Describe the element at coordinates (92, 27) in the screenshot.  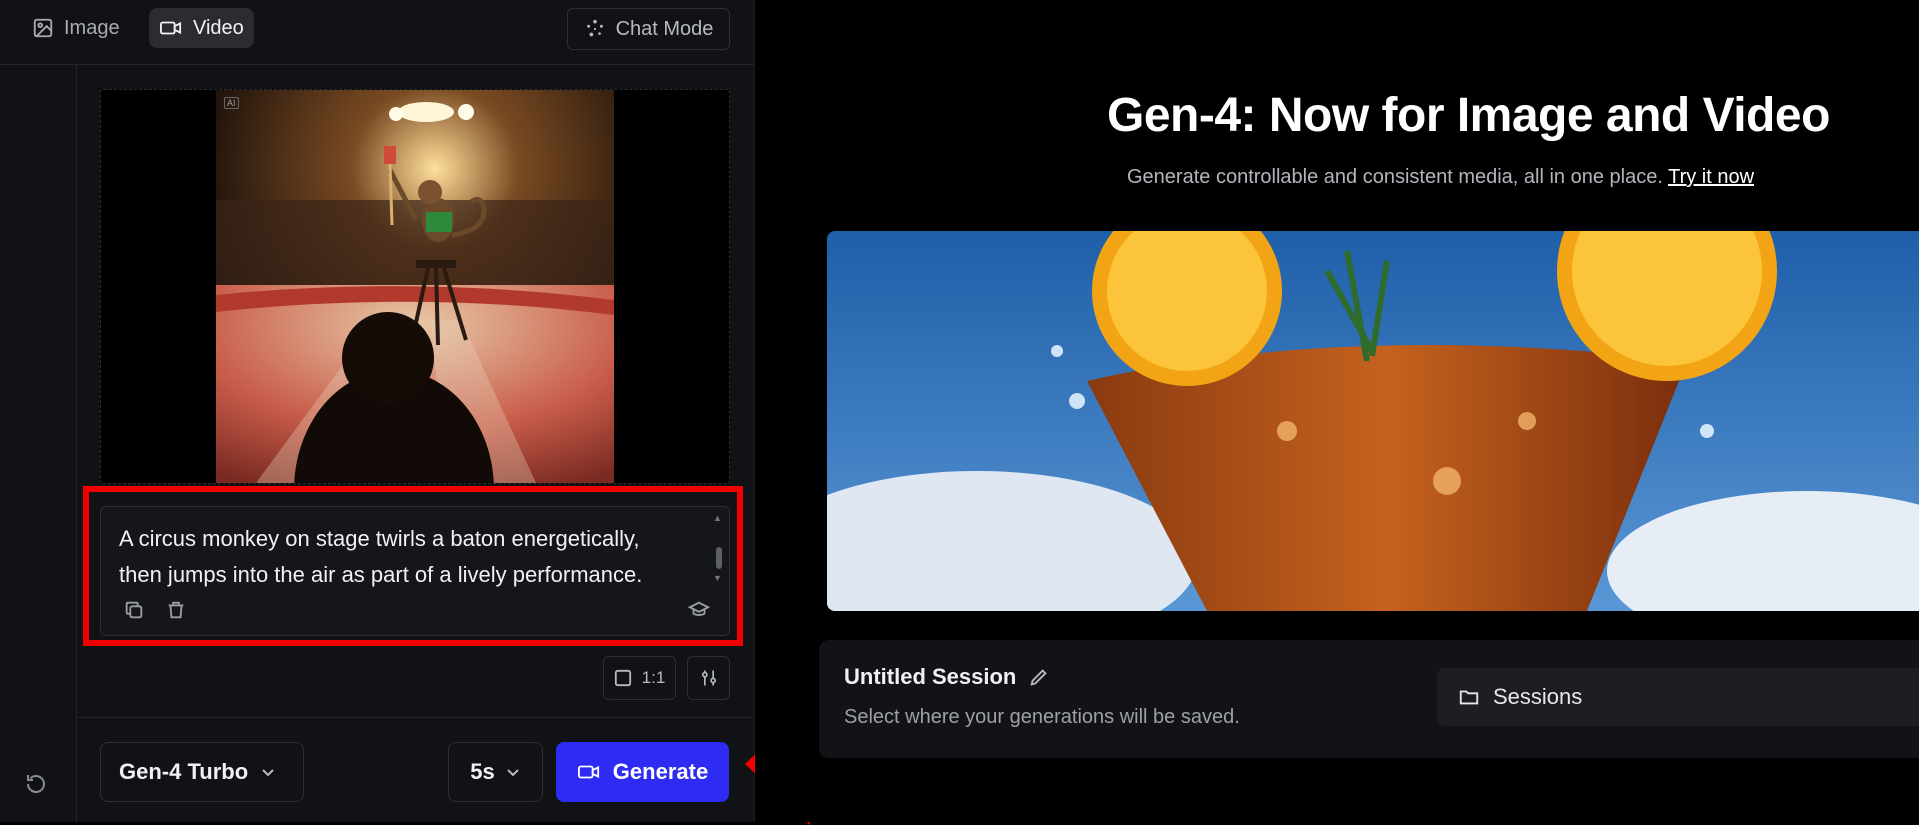
I see `tab-image-label: Image` at that location.